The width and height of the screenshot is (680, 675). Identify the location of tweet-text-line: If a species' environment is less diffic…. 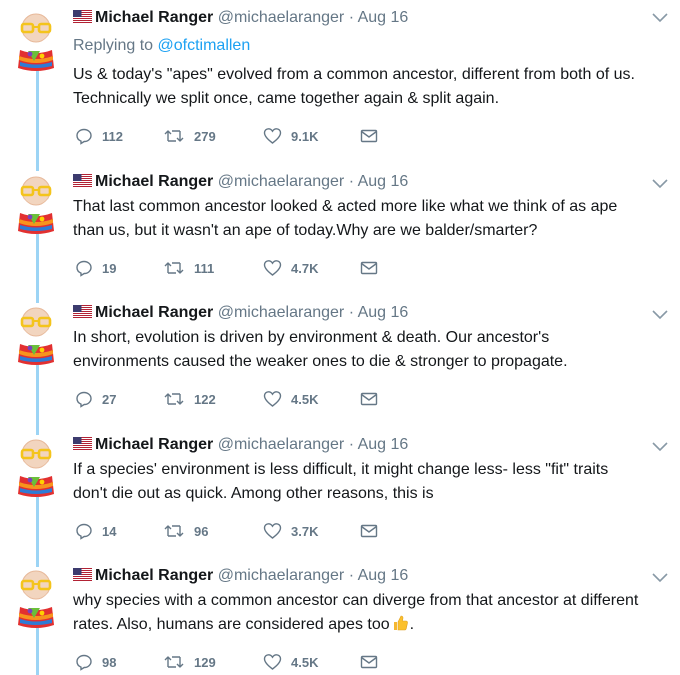
(341, 469).